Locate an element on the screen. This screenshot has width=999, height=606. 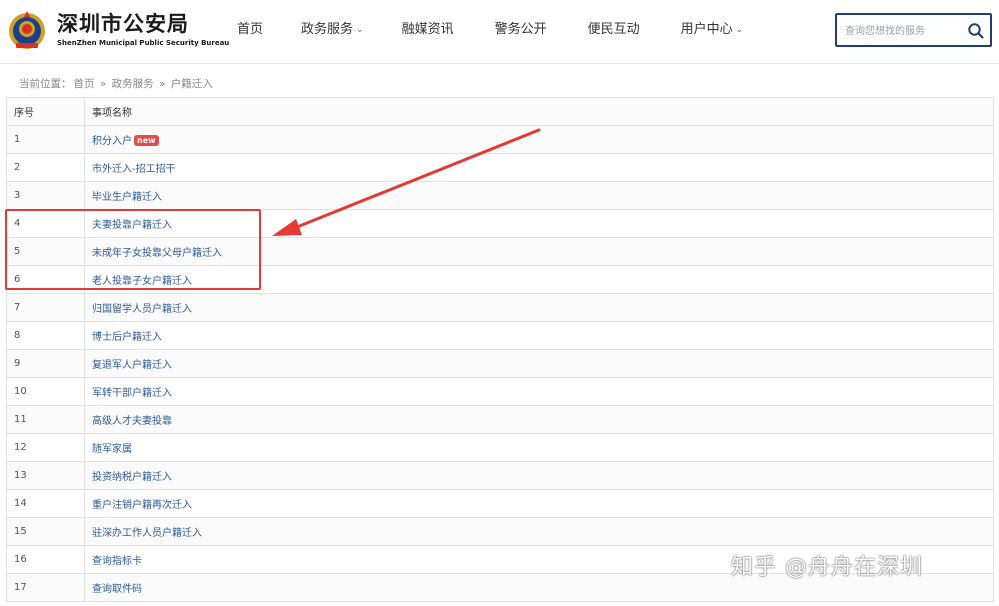
table-row: 5 未成年子女投靠父母户籍迁入 is located at coordinates (500, 251).